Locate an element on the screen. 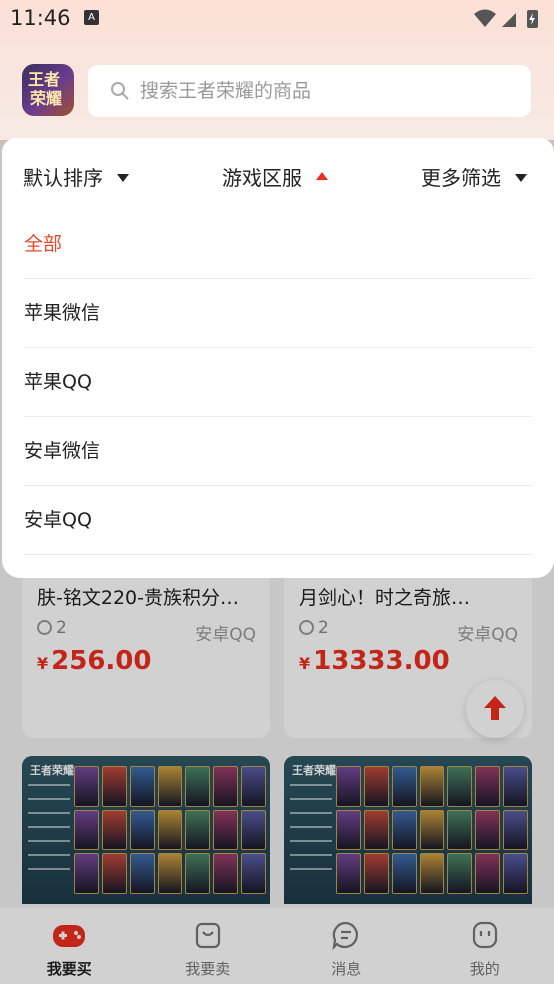 The image size is (554, 984). region-label: 游戏区服 is located at coordinates (262, 178).